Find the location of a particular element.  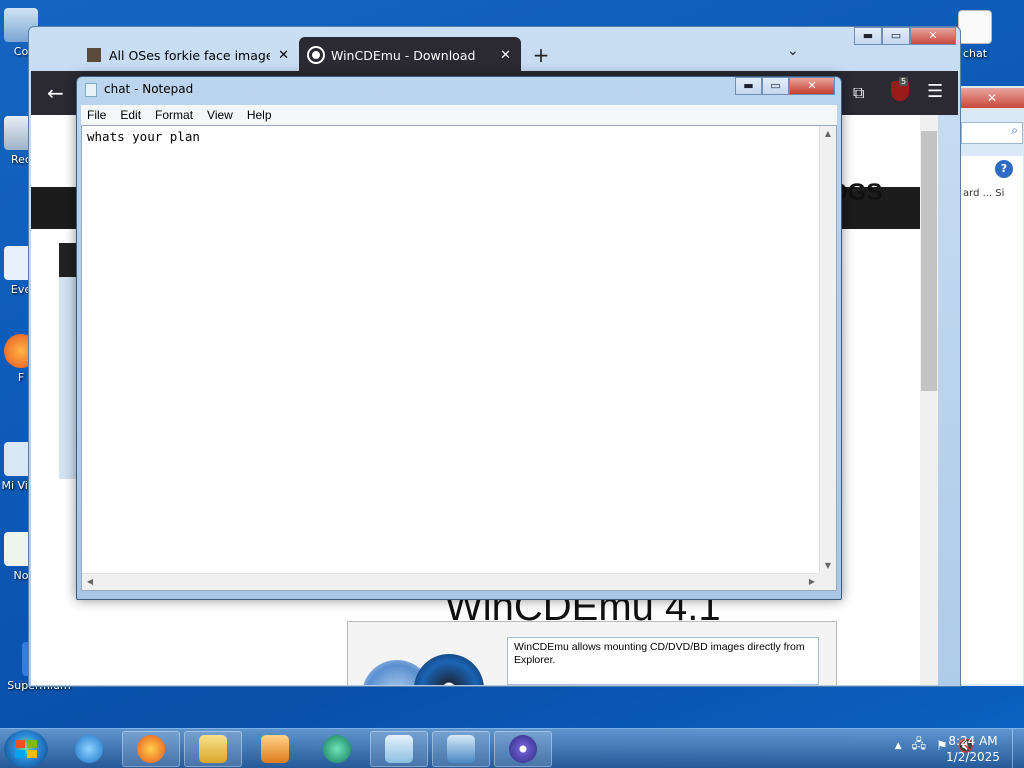

show-desktop-button is located at coordinates (1018, 748).